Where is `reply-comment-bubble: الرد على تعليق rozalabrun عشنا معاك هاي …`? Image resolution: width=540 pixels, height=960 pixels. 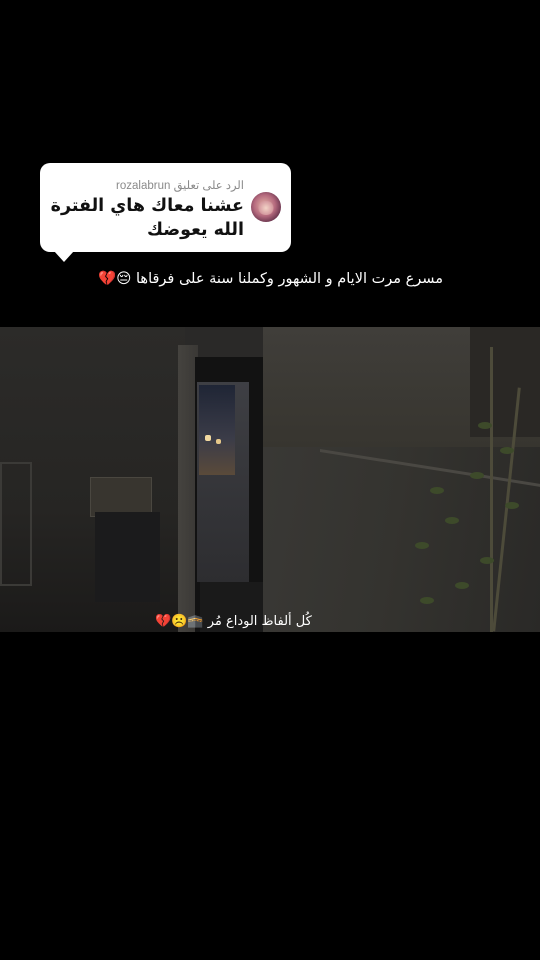
reply-comment-bubble: الرد على تعليق rozalabrun عشنا معاك هاي … is located at coordinates (165, 212).